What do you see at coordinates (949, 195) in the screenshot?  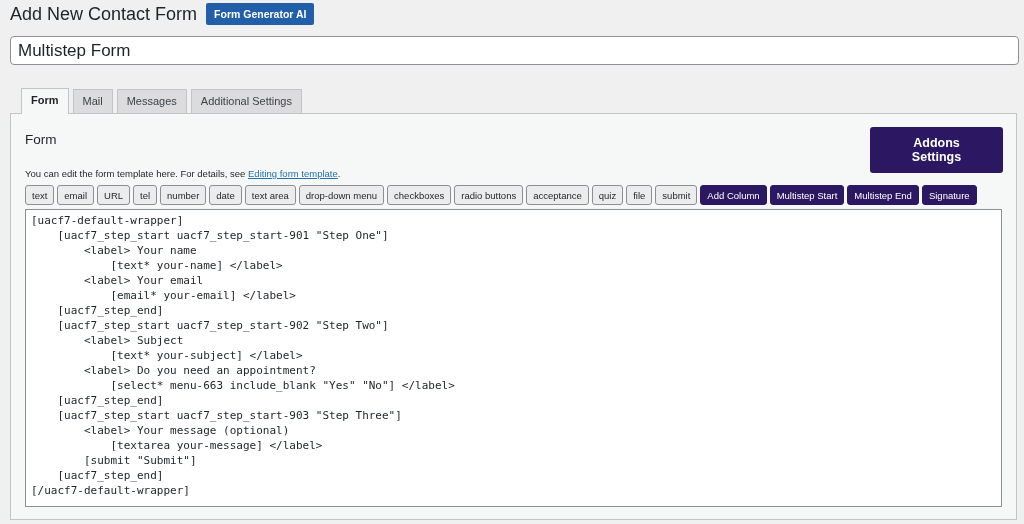 I see `addon-tag-button: Signature` at bounding box center [949, 195].